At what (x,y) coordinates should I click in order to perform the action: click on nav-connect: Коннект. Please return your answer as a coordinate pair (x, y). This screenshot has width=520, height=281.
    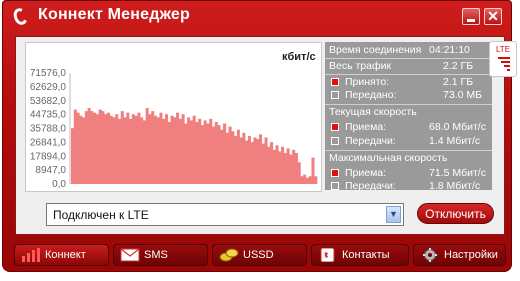
    Looking at the image, I should click on (61, 255).